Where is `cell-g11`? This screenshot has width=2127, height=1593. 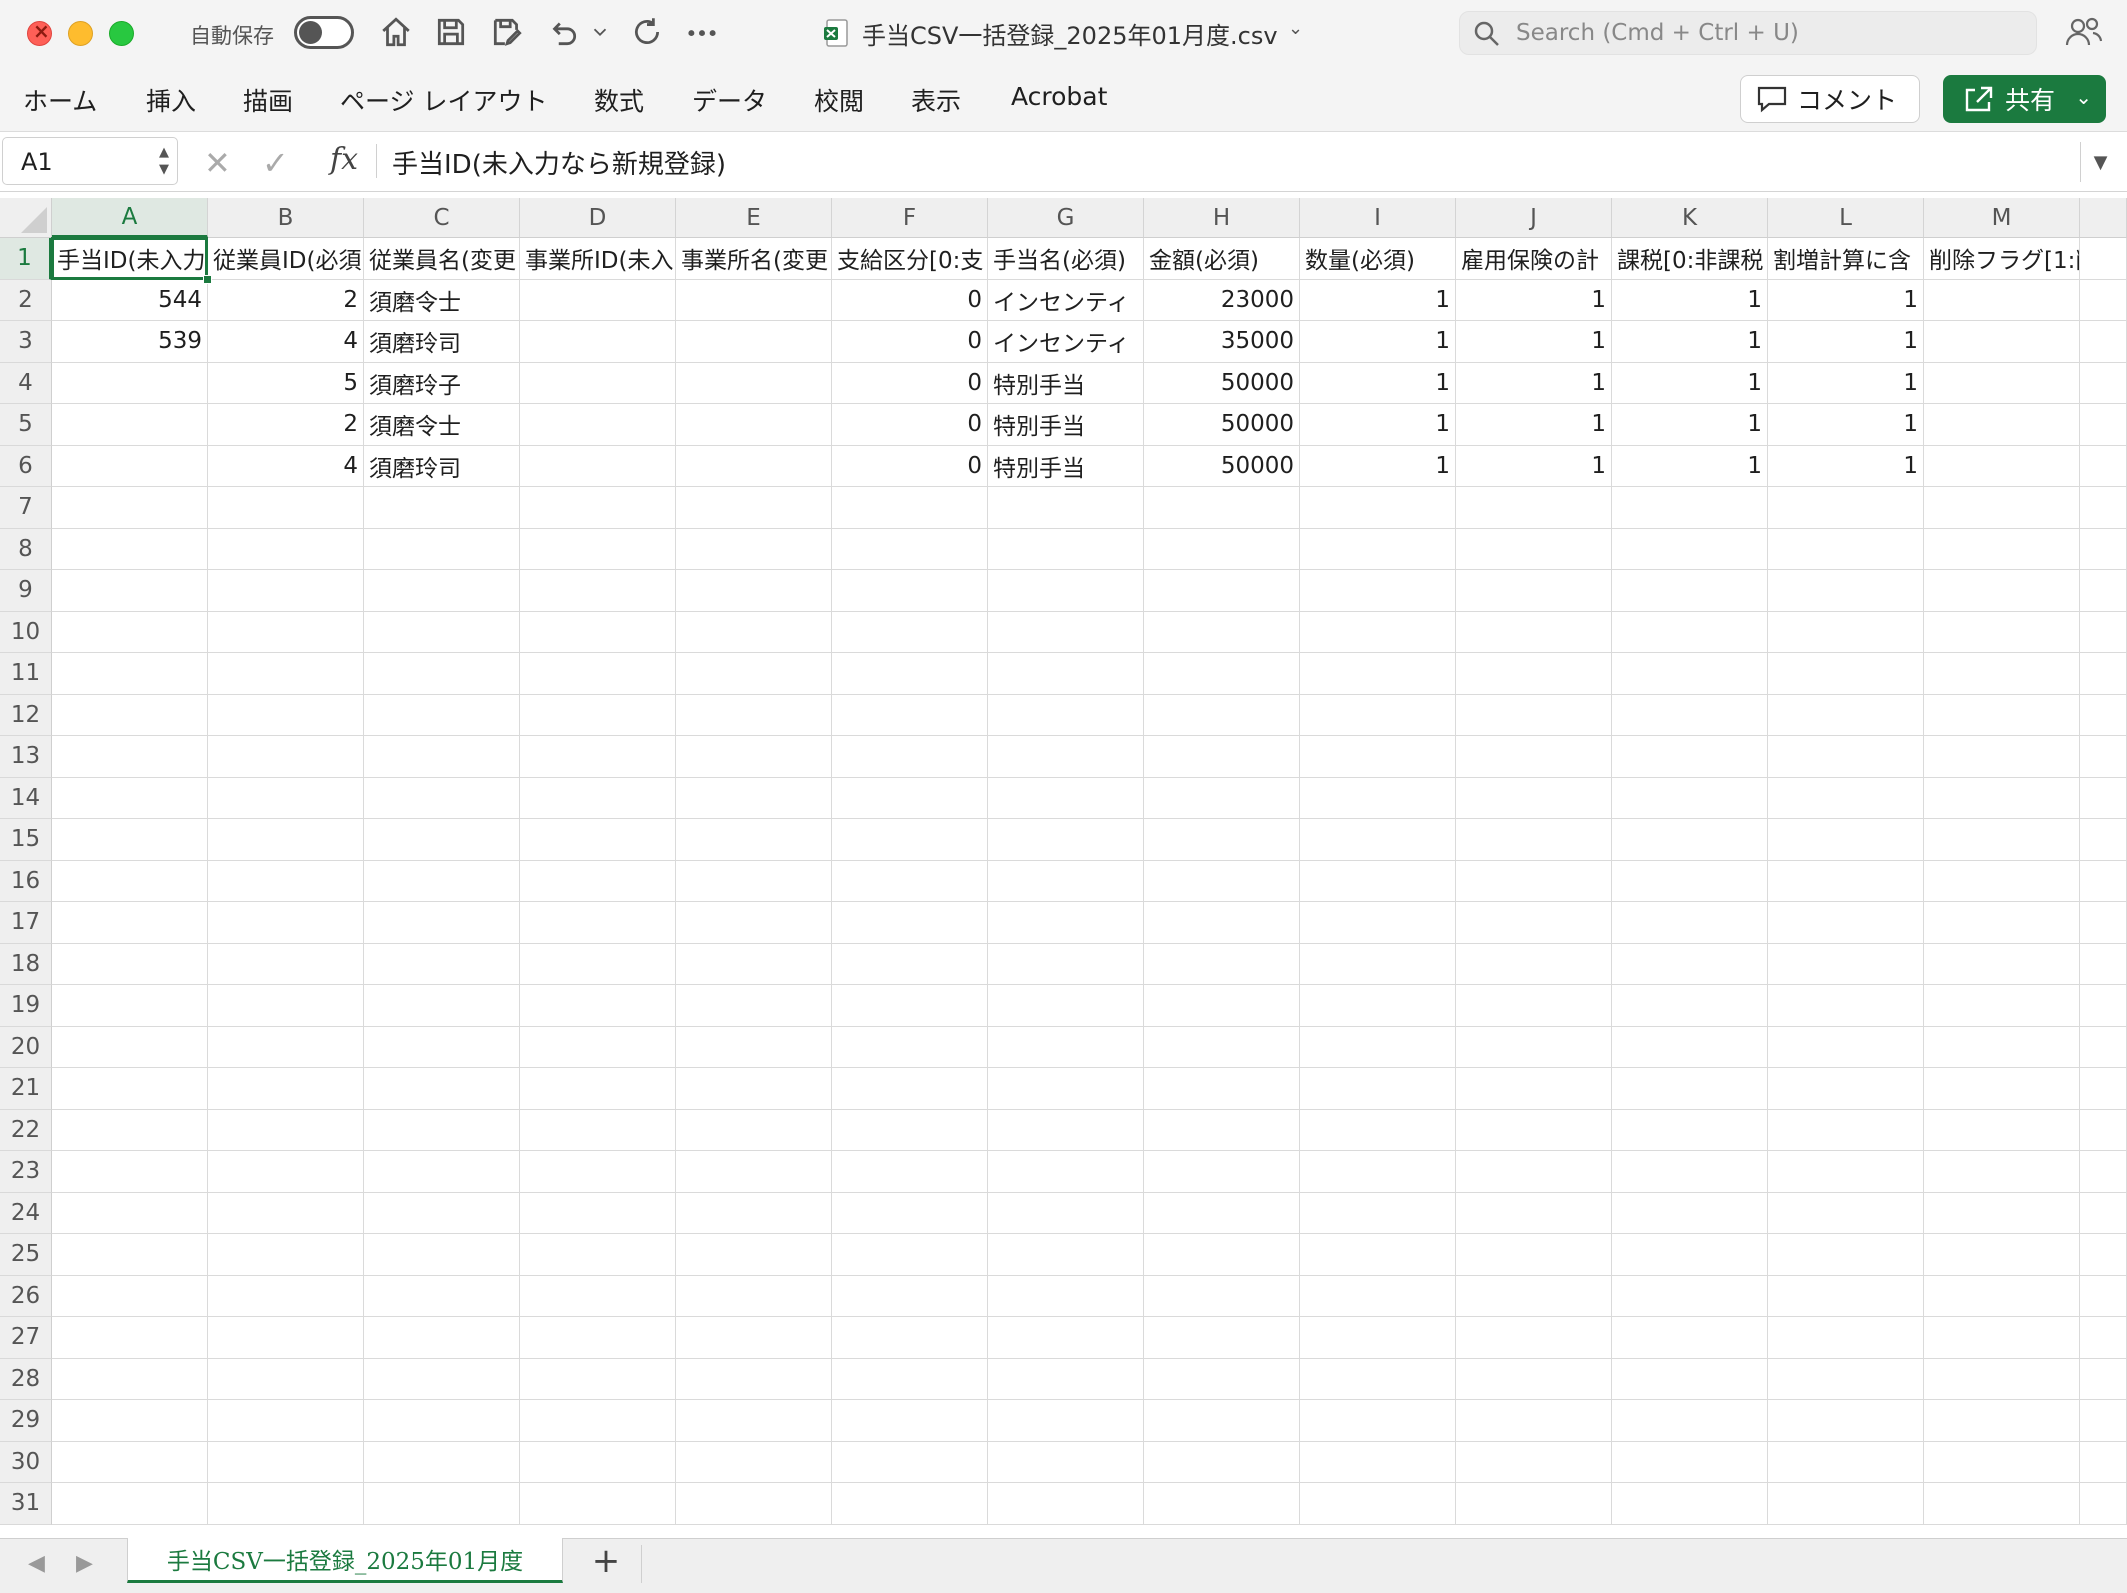 cell-g11 is located at coordinates (1066, 674).